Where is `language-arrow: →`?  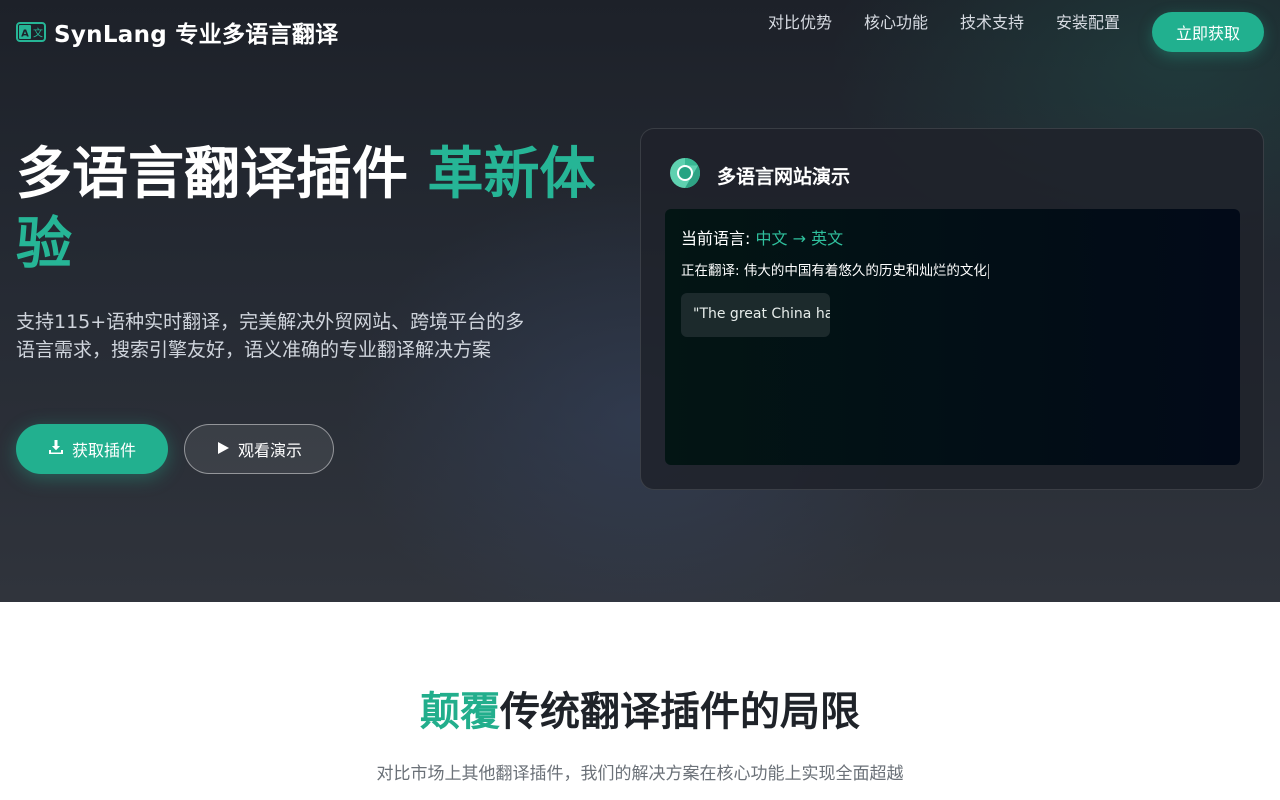
language-arrow: → is located at coordinates (799, 238).